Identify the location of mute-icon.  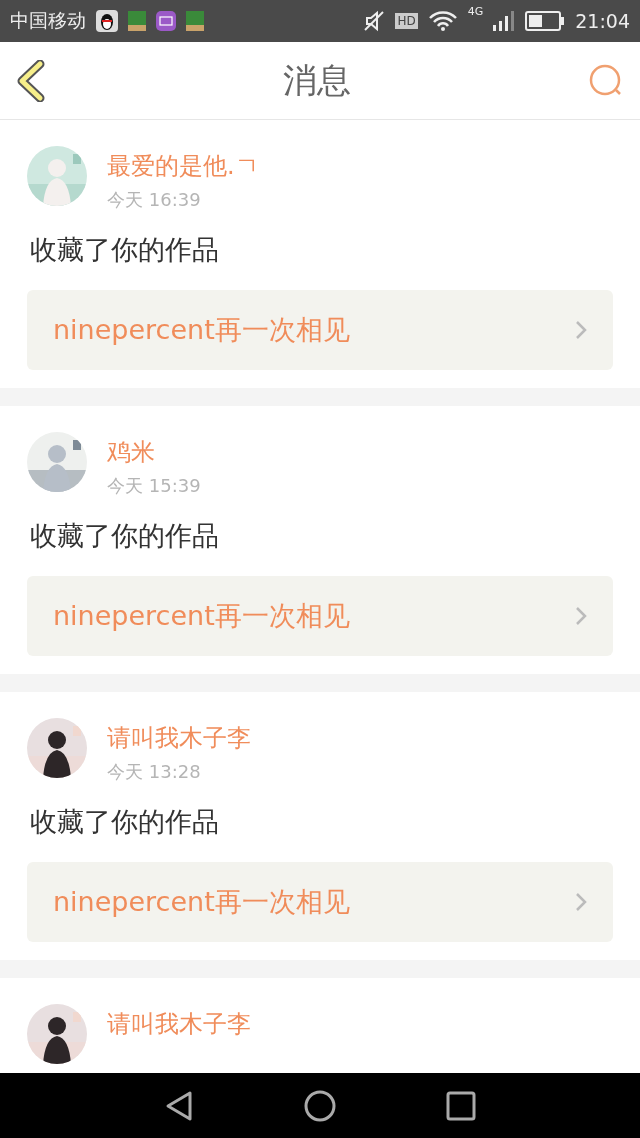
(374, 21).